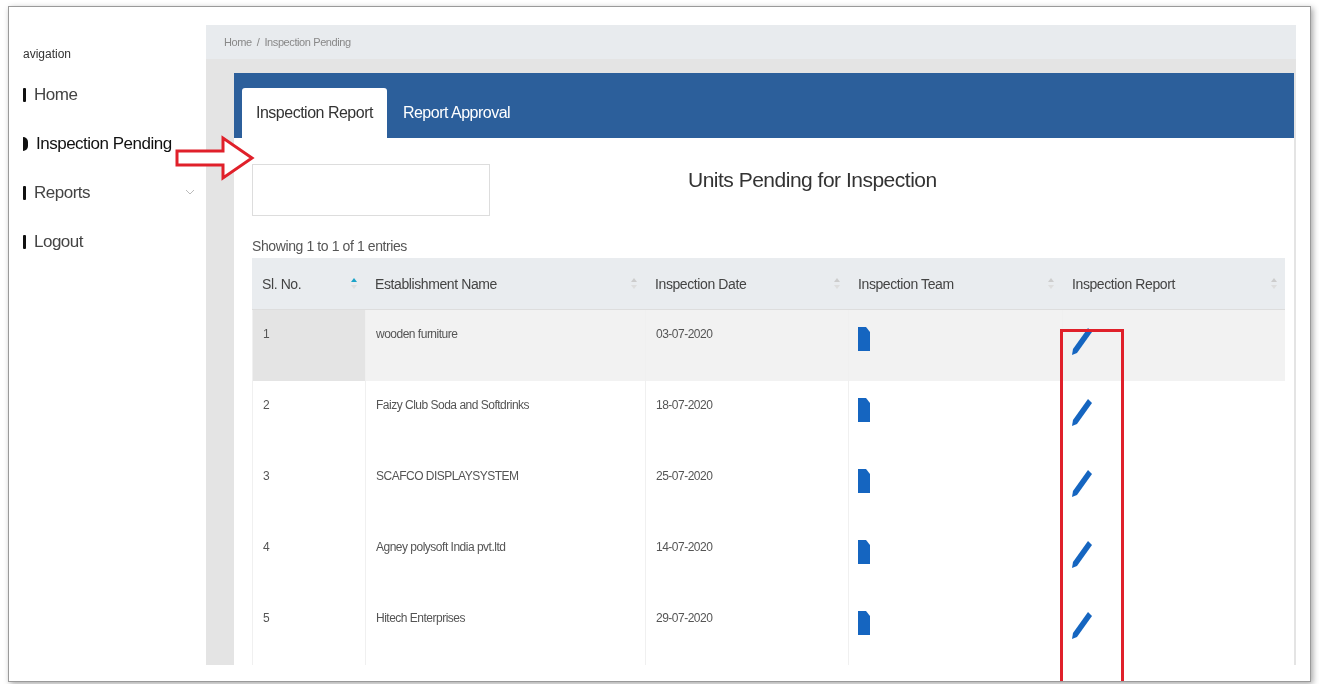  What do you see at coordinates (314, 113) in the screenshot?
I see `tab: Inspection Report` at bounding box center [314, 113].